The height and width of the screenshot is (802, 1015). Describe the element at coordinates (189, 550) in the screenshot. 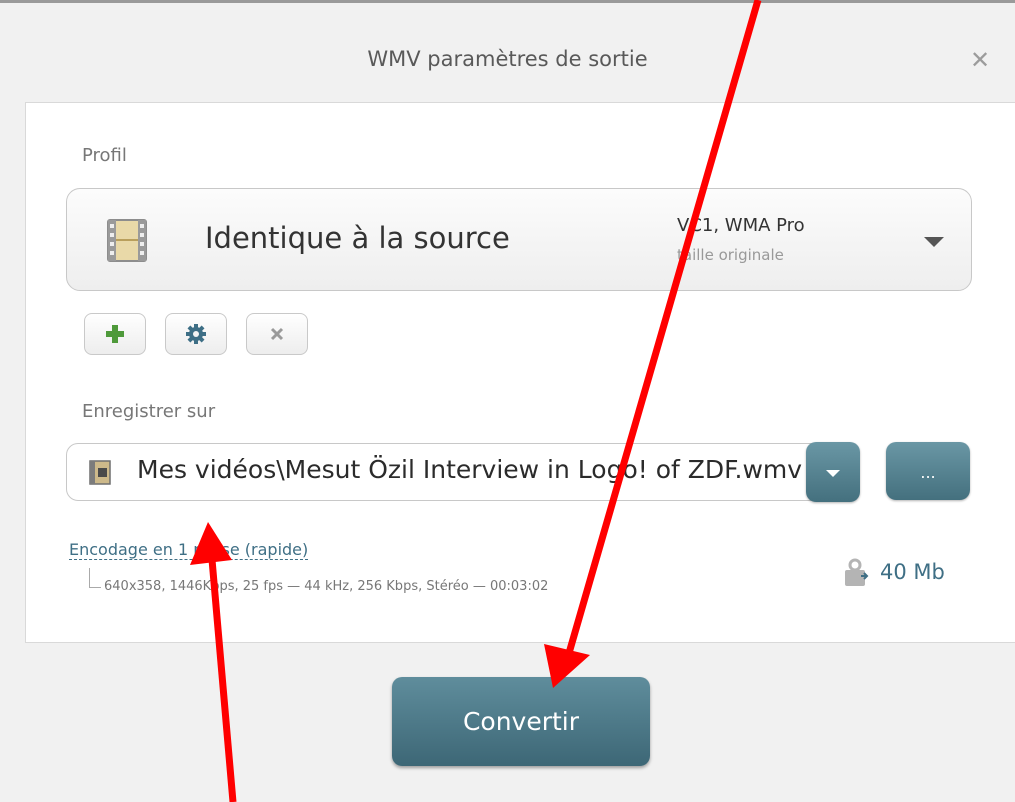

I see `encoding-mode-link: Encodage en 1 passe (rapide)` at that location.